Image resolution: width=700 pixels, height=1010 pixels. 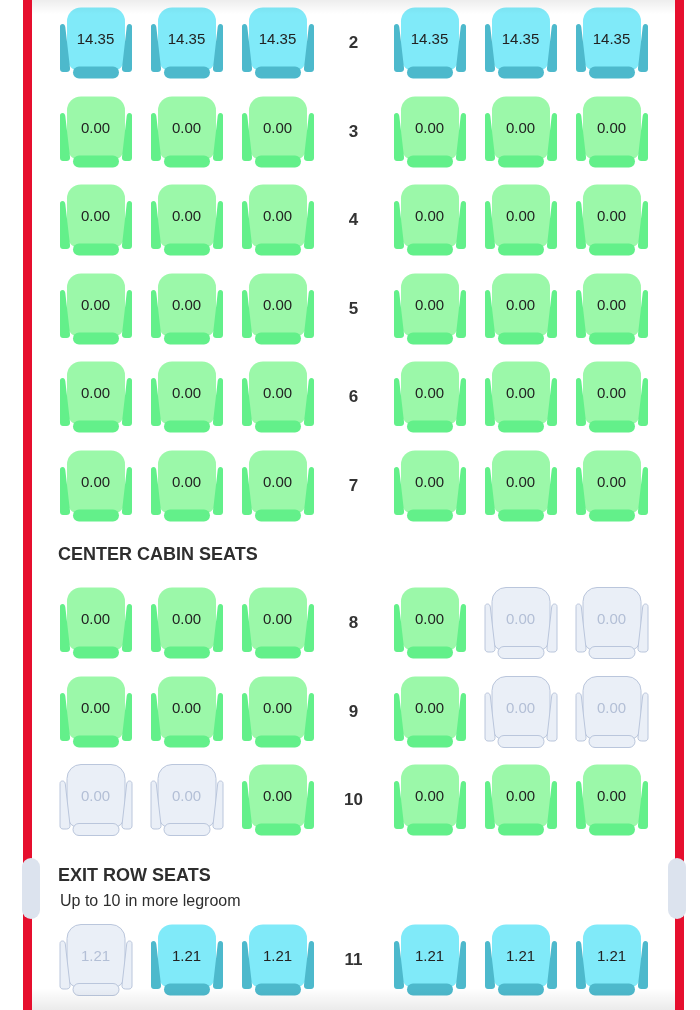 What do you see at coordinates (353, 485) in the screenshot?
I see `row-number: 7` at bounding box center [353, 485].